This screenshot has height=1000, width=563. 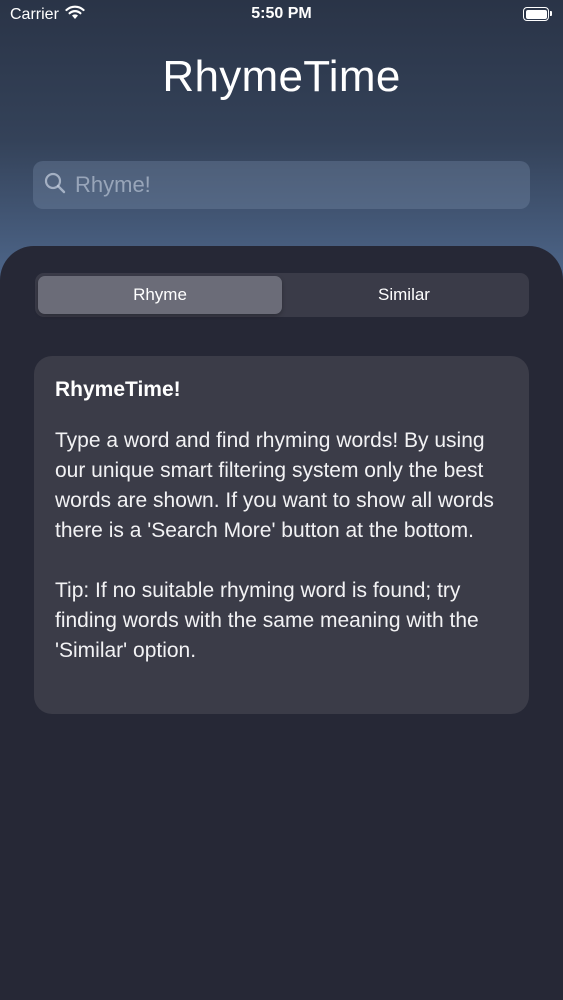 I want to click on status-bar: Carrier 5:50 PM, so click(x=281, y=15).